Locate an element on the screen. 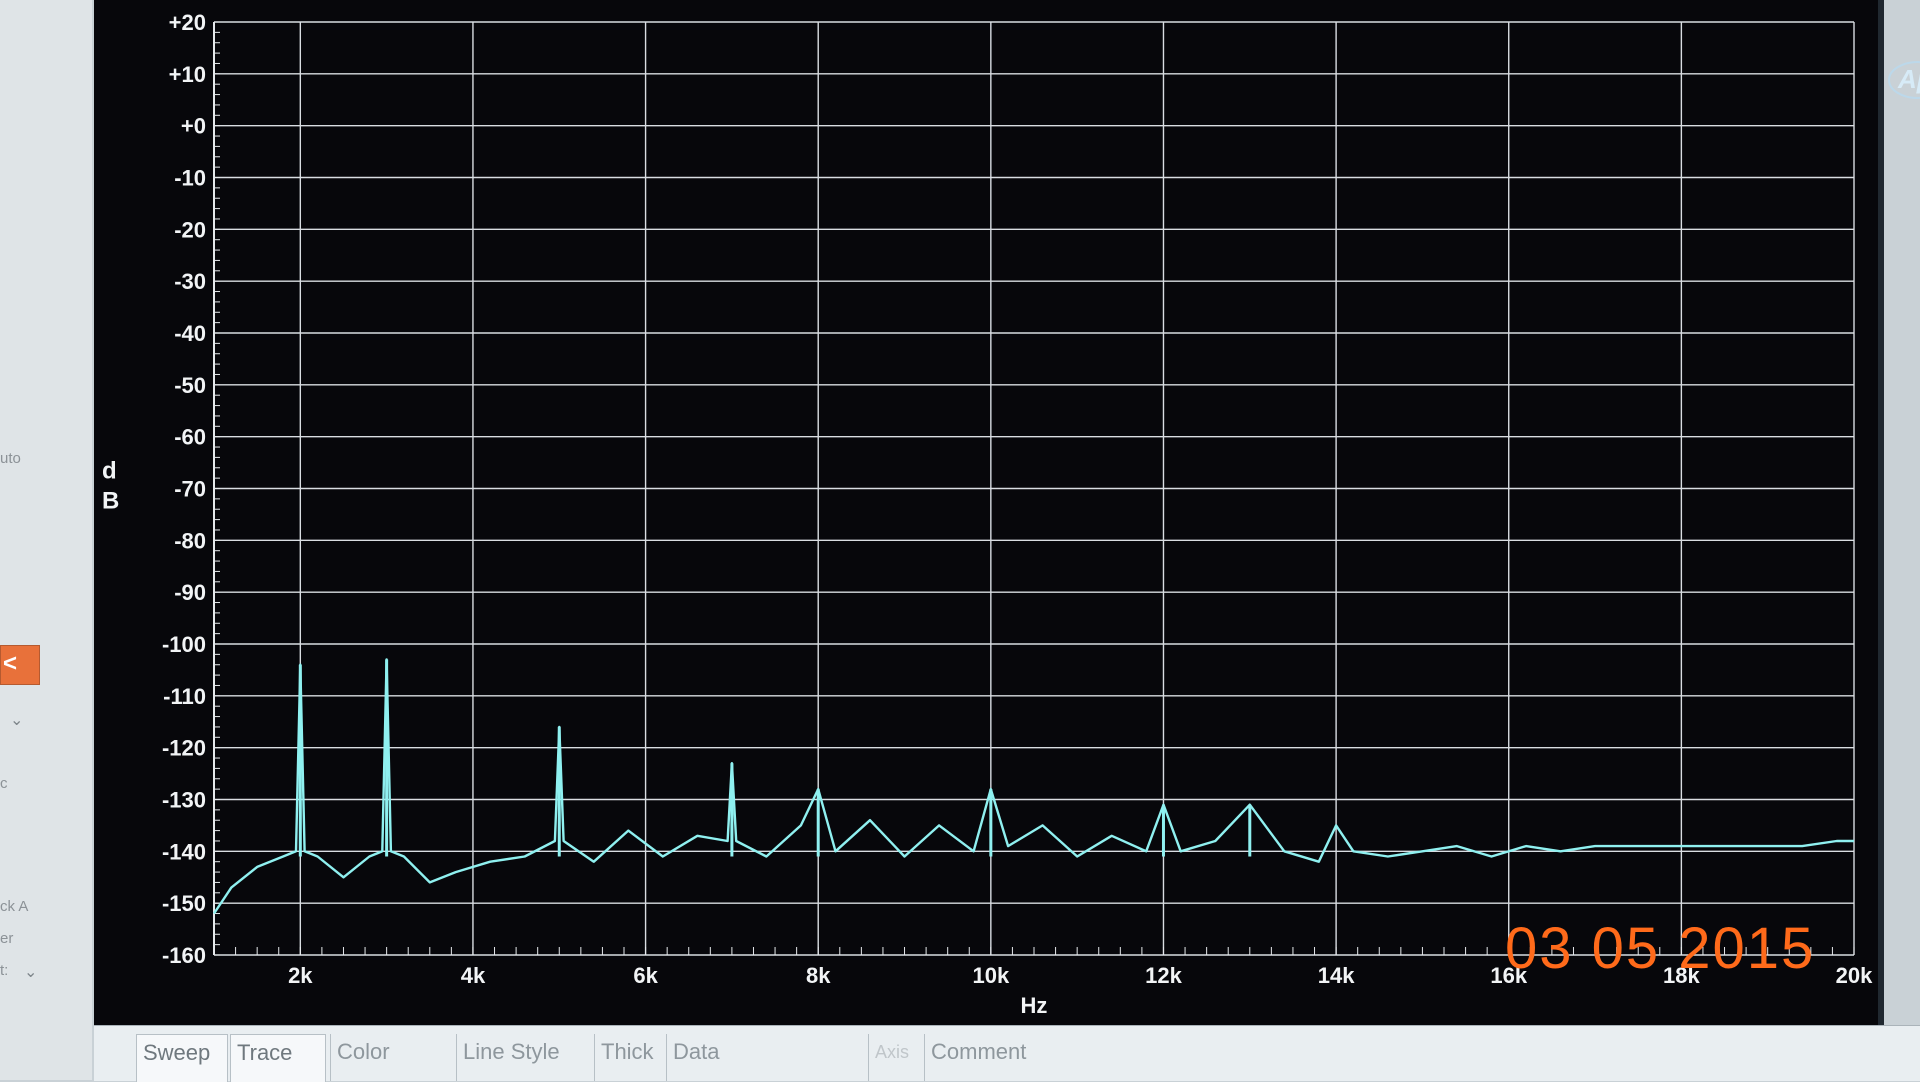 This screenshot has width=1920, height=1082. column-sweep: Sweep is located at coordinates (182, 1058).